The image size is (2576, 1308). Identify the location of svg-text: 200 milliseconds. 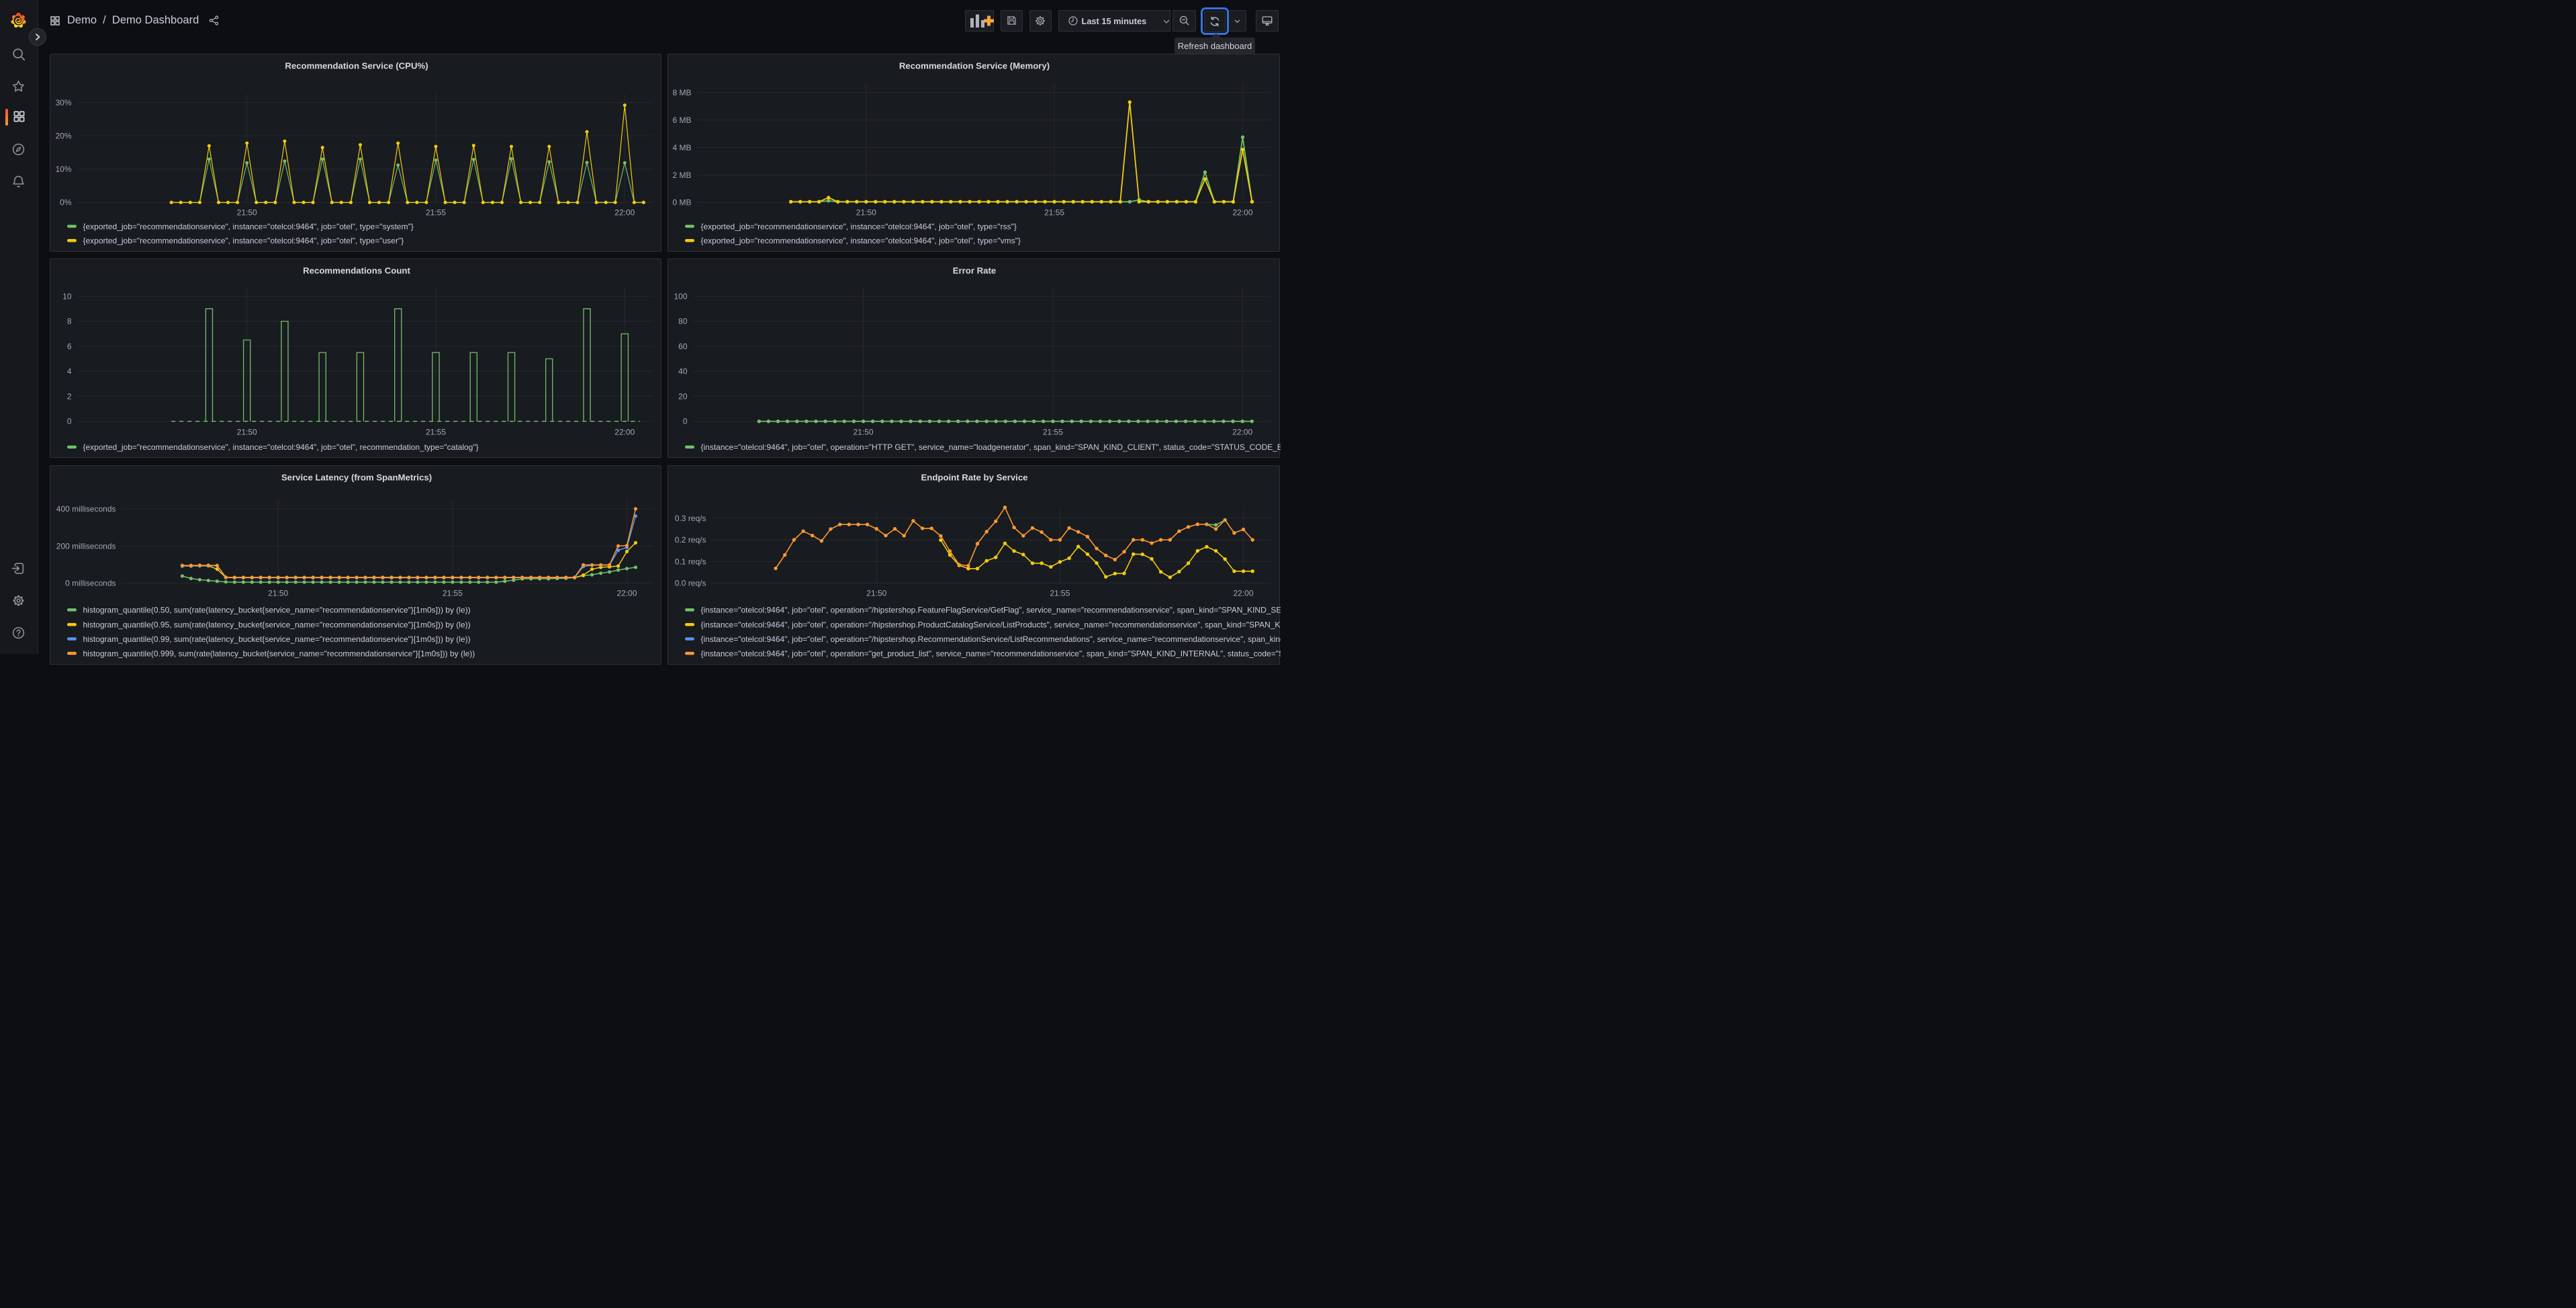
(86, 546).